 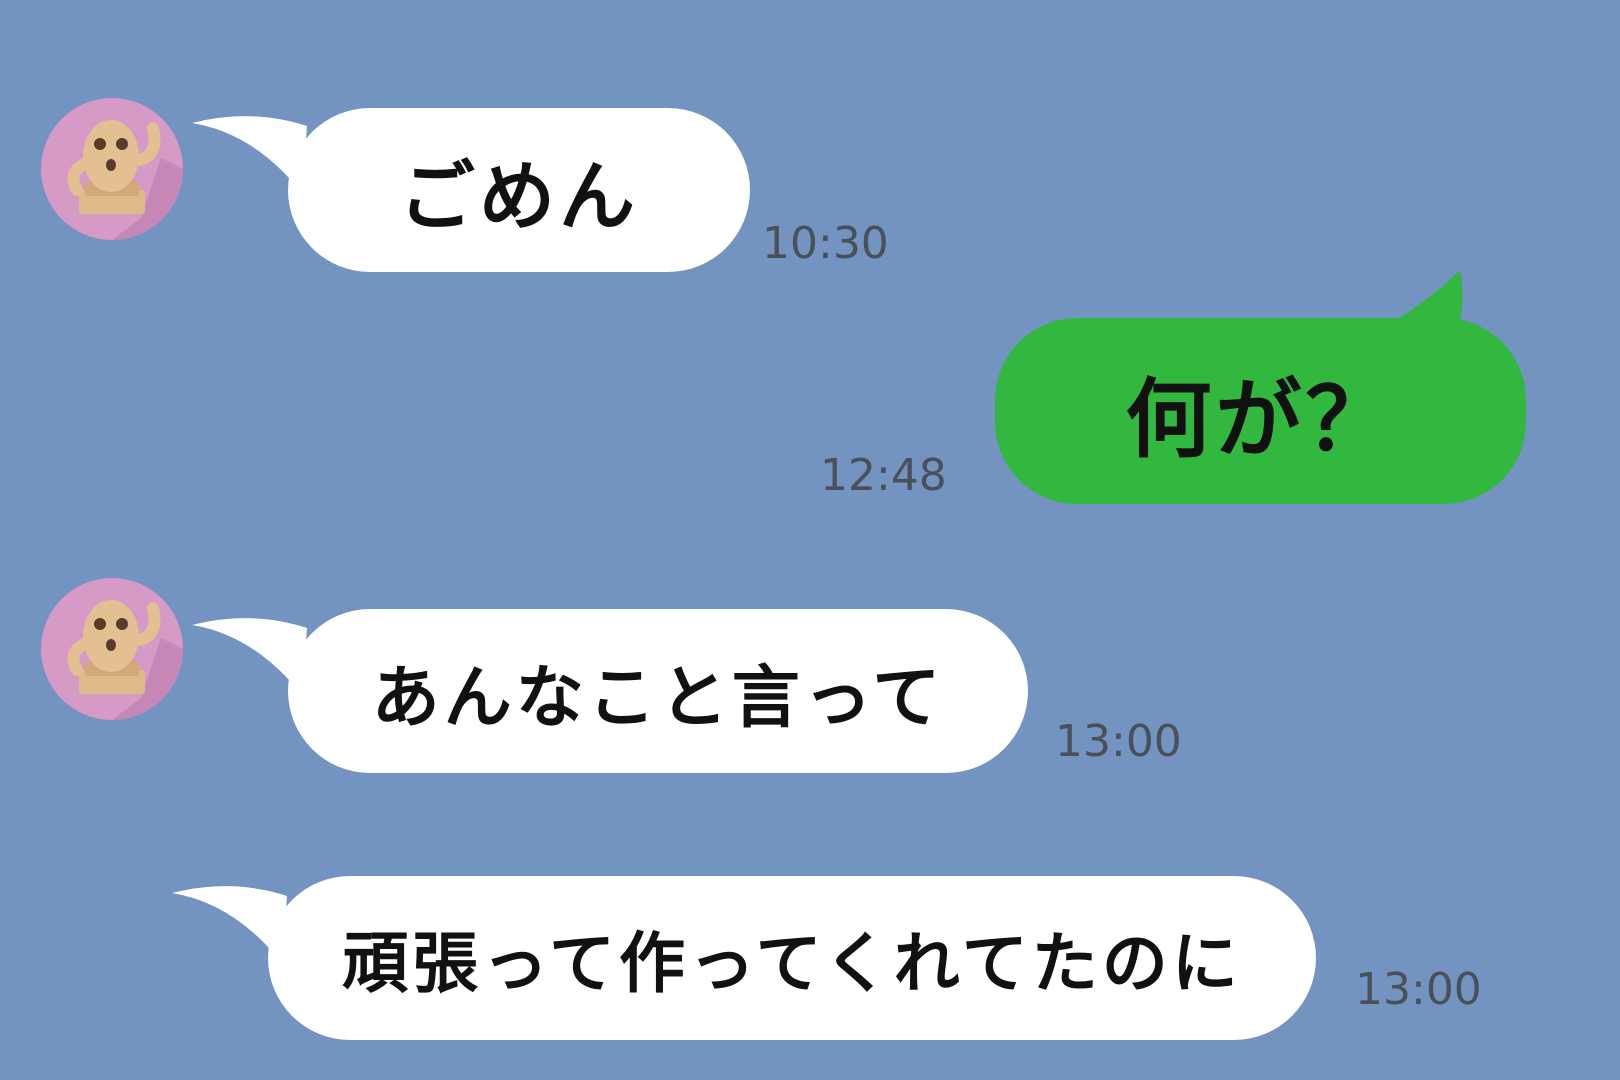 What do you see at coordinates (883, 475) in the screenshot?
I see `message-timestamp: 12:48` at bounding box center [883, 475].